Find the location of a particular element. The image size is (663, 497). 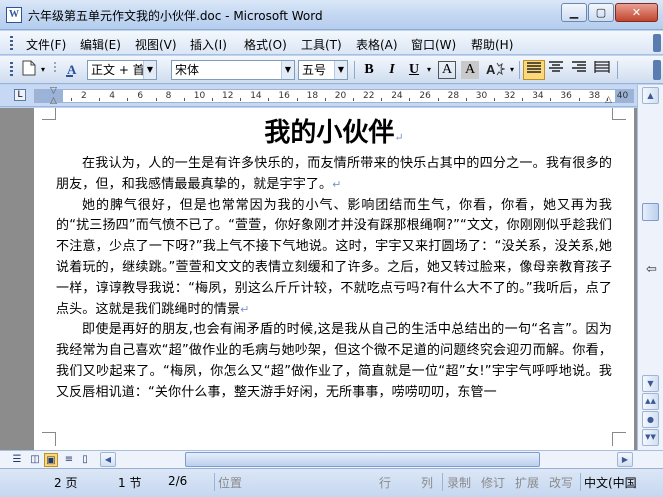

menu-window: 窗口(W) is located at coordinates (433, 44).